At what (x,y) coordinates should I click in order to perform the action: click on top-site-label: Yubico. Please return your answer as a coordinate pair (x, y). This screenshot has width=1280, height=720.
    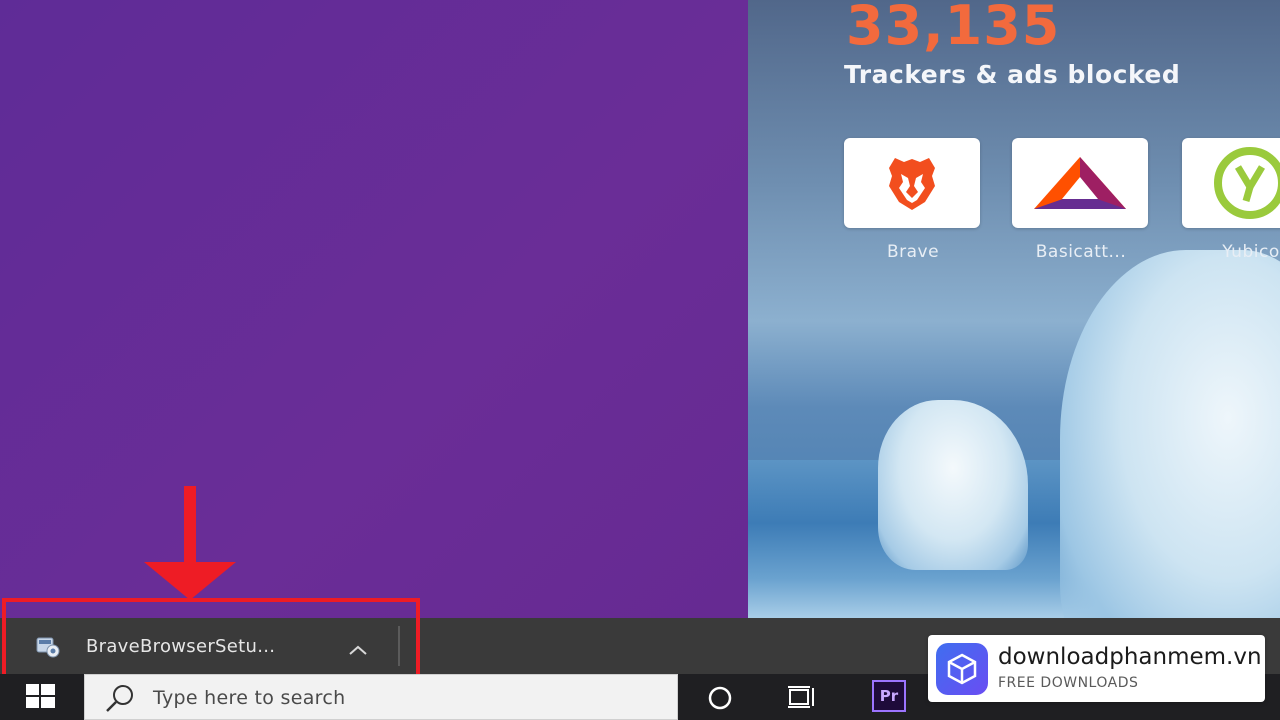
    Looking at the image, I should click on (1251, 252).